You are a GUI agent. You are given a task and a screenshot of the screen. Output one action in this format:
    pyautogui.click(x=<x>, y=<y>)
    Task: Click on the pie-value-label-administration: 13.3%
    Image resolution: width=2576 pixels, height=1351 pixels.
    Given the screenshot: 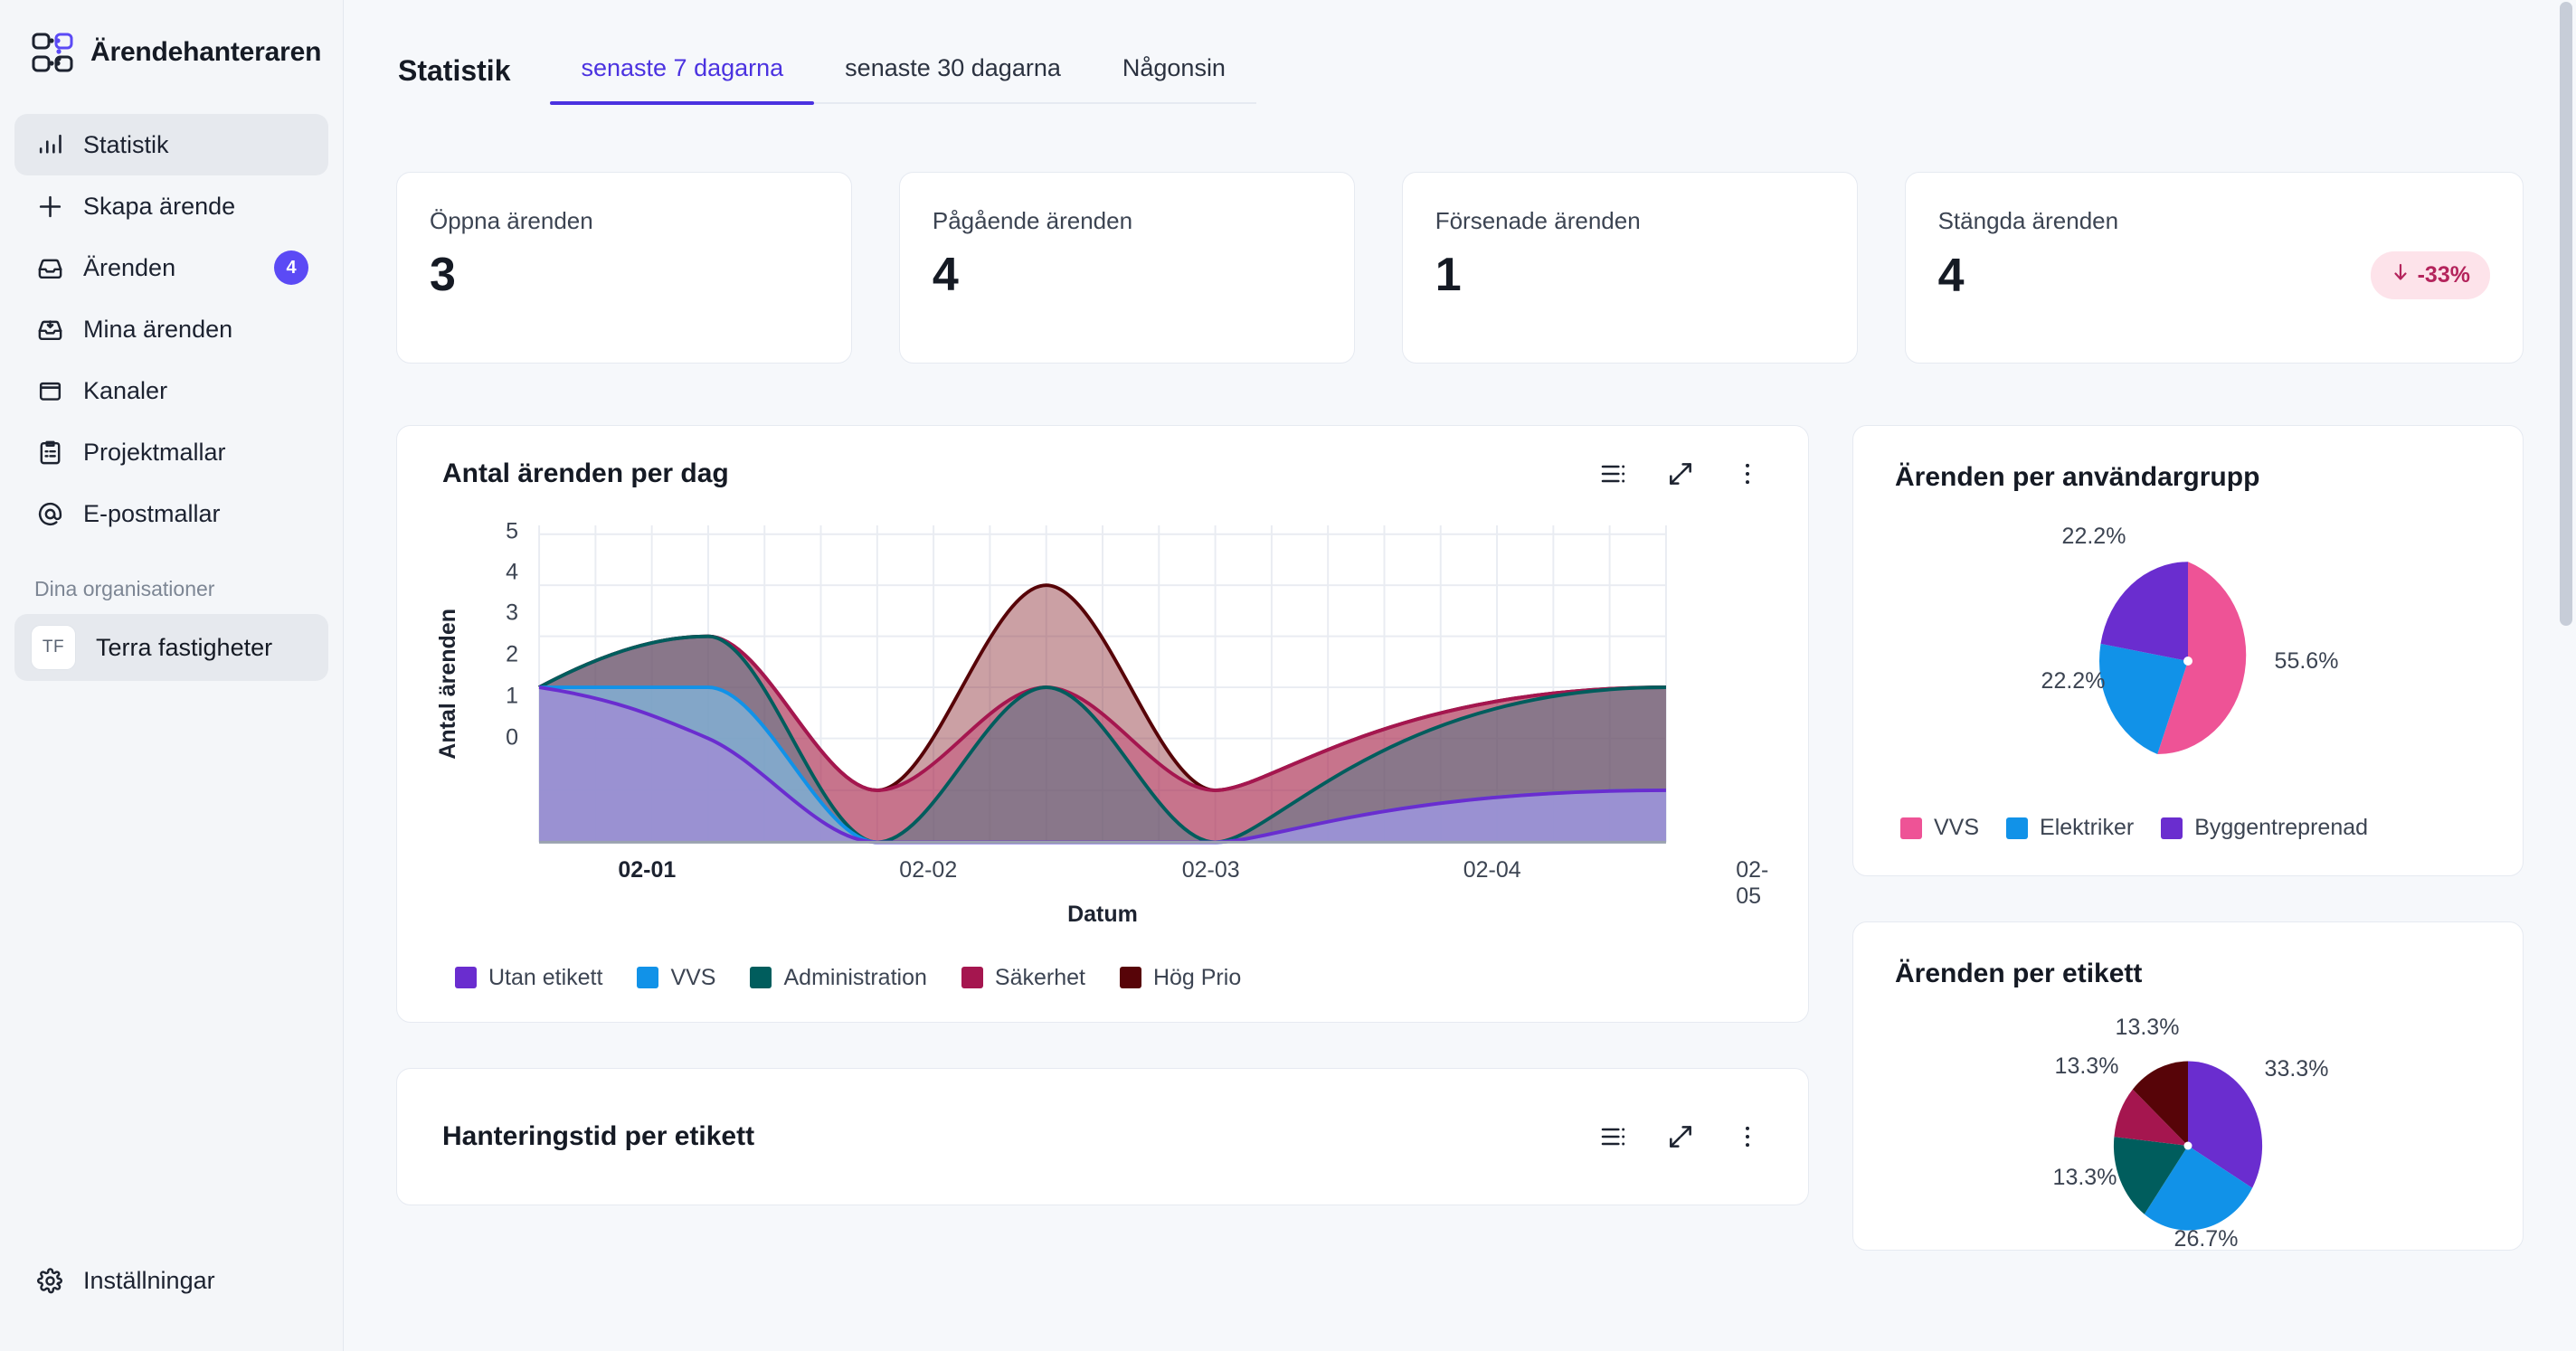 What is the action you would take?
    pyautogui.click(x=2085, y=1177)
    